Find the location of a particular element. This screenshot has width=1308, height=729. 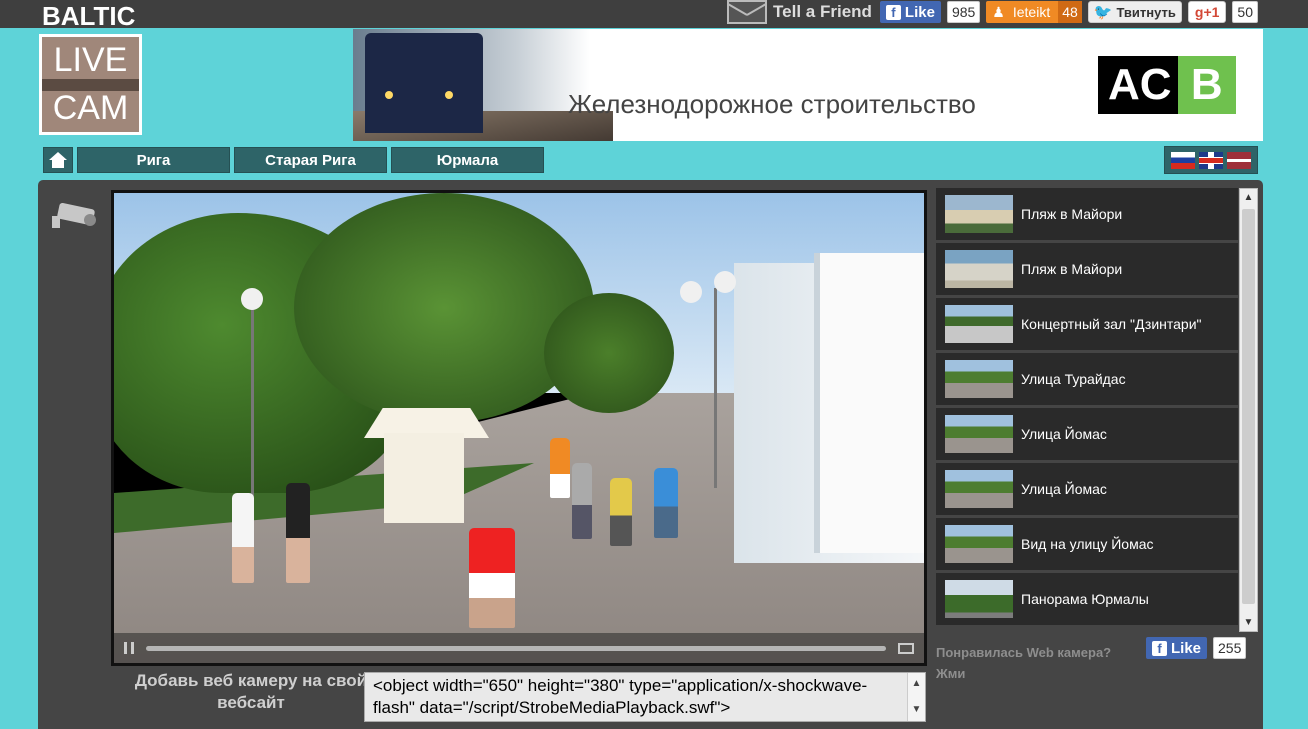

facebook-like-button: f Like is located at coordinates (910, 12).